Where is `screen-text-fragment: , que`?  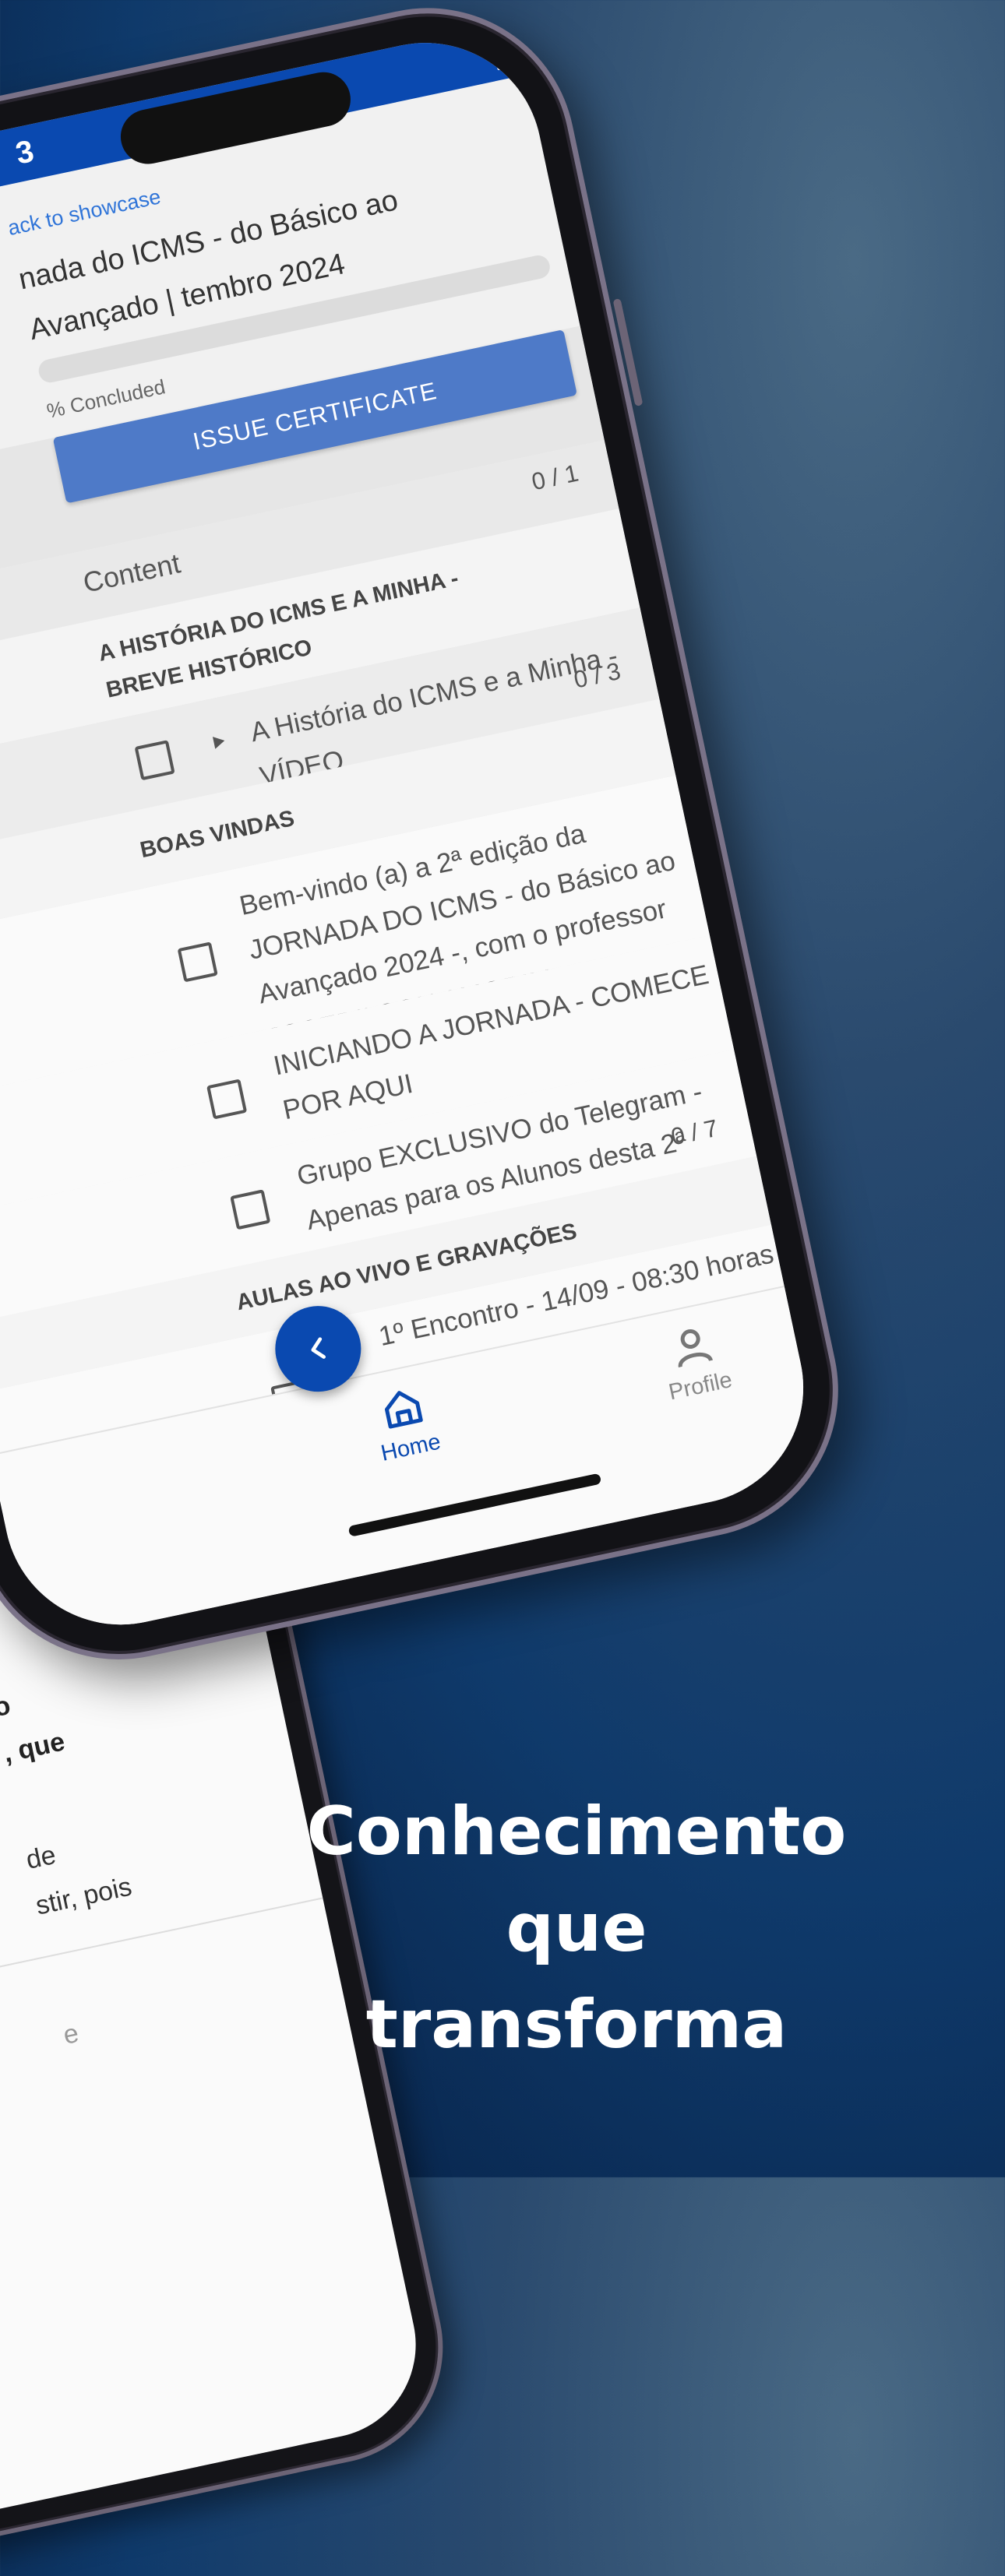
screen-text-fragment: , que is located at coordinates (34, 1747).